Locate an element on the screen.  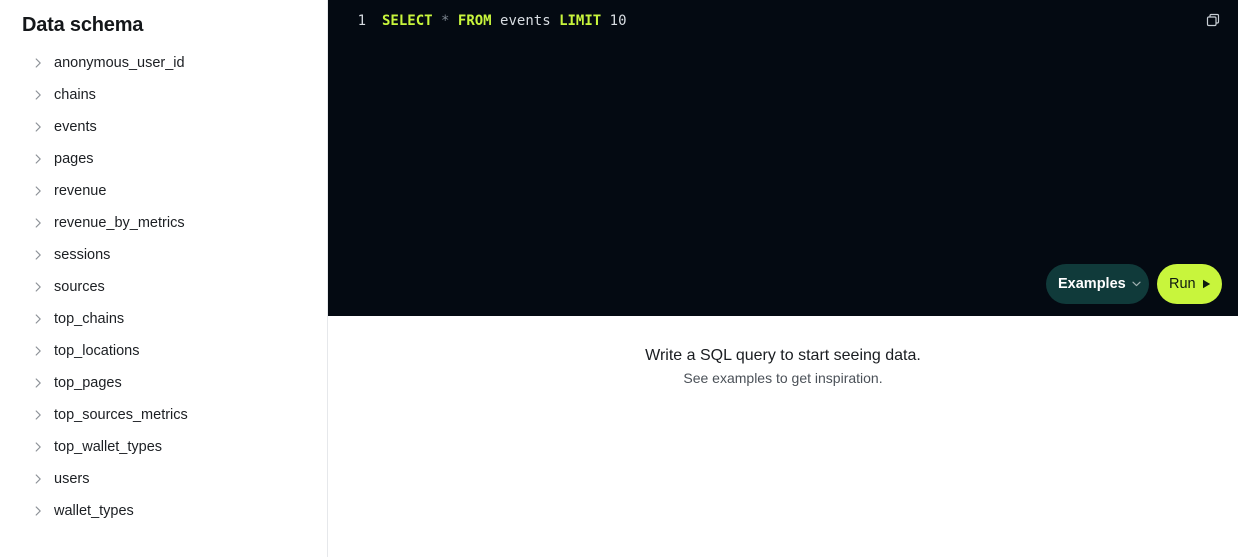
code-line: 1 SELECT * FROM events LIMIT 10 is located at coordinates (477, 21).